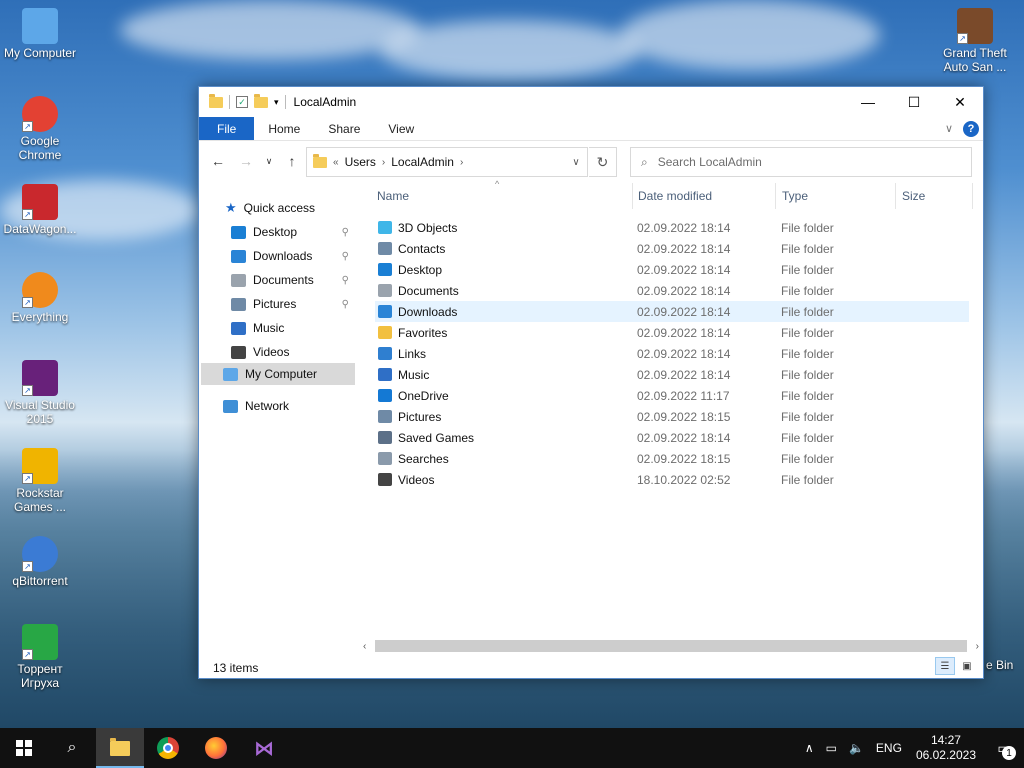 The width and height of the screenshot is (1024, 768). I want to click on clock: 14:27 06.02.2023, so click(946, 748).